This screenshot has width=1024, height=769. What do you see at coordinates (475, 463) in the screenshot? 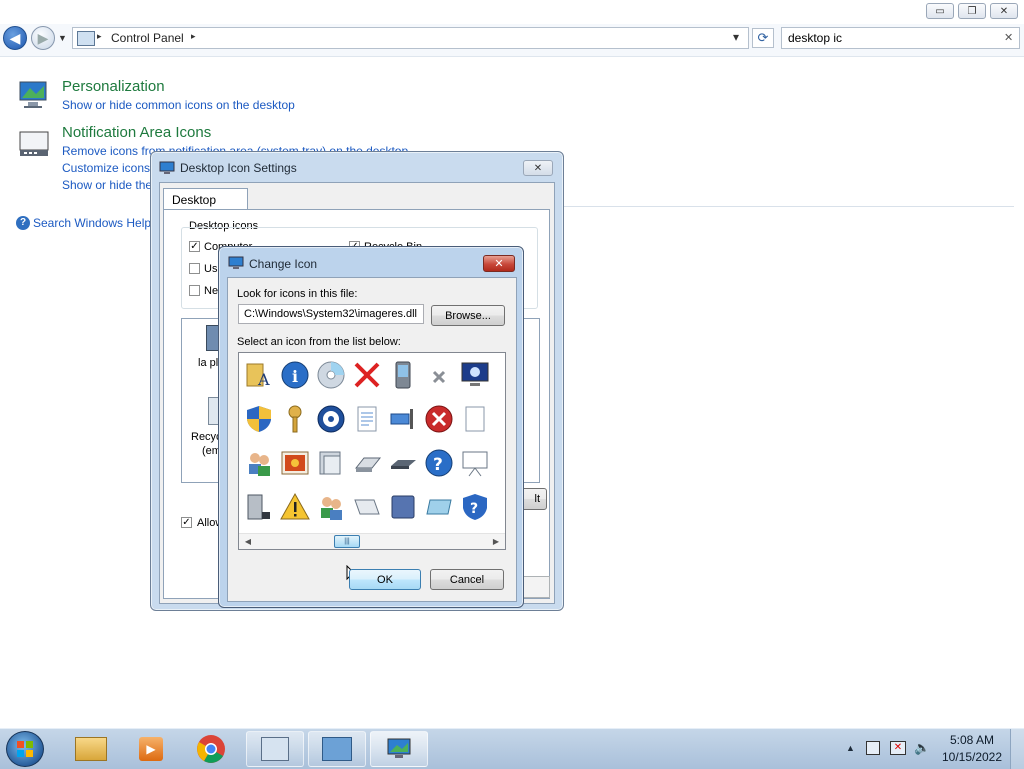
I see `projector-icon` at bounding box center [475, 463].